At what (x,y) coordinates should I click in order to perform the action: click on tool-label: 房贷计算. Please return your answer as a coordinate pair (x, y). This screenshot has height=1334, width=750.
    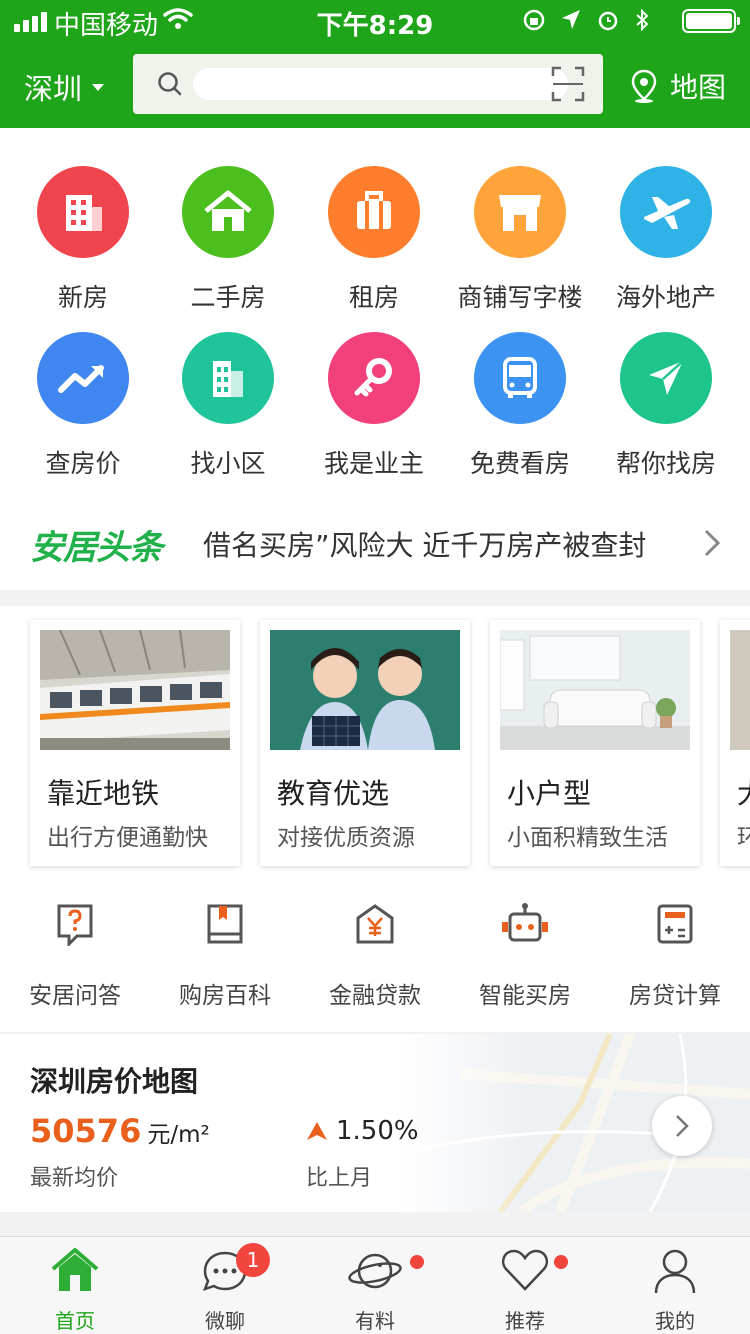
    Looking at the image, I should click on (675, 996).